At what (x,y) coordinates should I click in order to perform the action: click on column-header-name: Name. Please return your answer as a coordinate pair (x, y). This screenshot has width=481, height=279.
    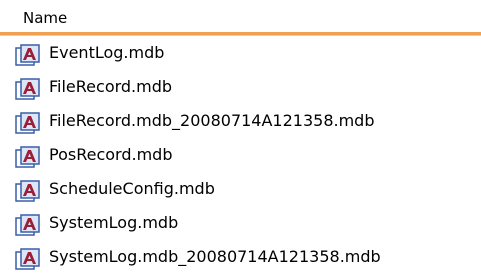
    Looking at the image, I should click on (240, 18).